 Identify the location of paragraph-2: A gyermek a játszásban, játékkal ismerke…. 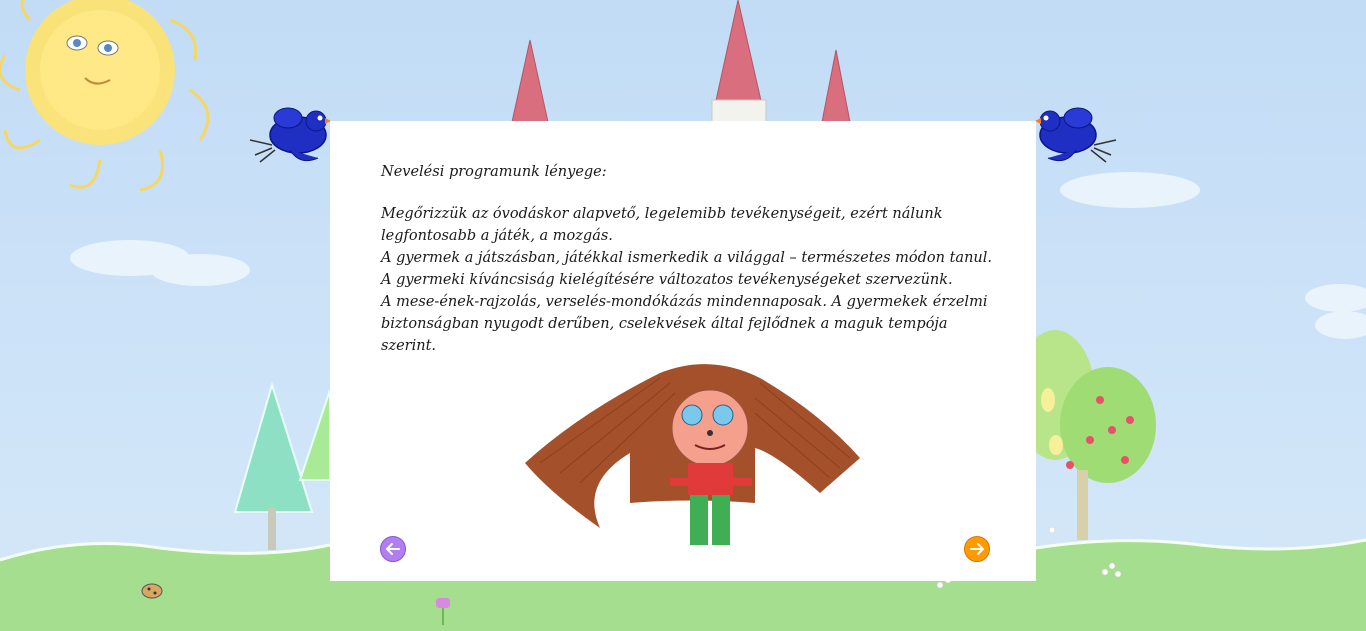
(687, 269).